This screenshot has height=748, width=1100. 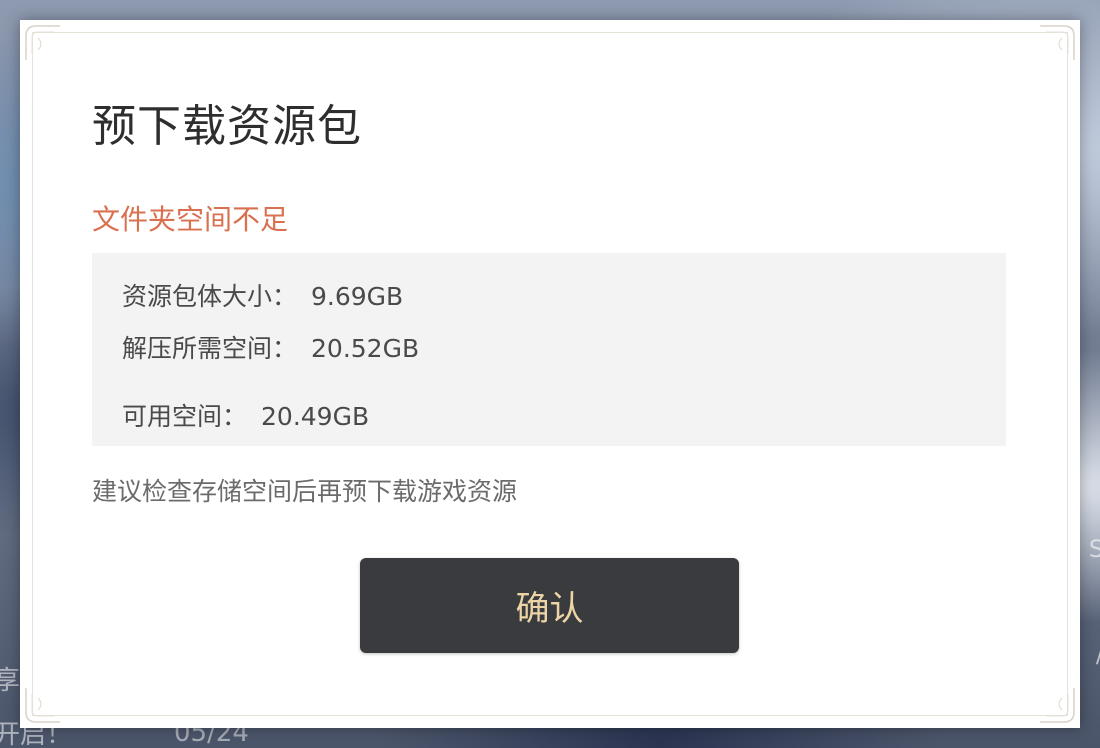 I want to click on unpack-space-label: 解压所需空间：, so click(x=210, y=348).